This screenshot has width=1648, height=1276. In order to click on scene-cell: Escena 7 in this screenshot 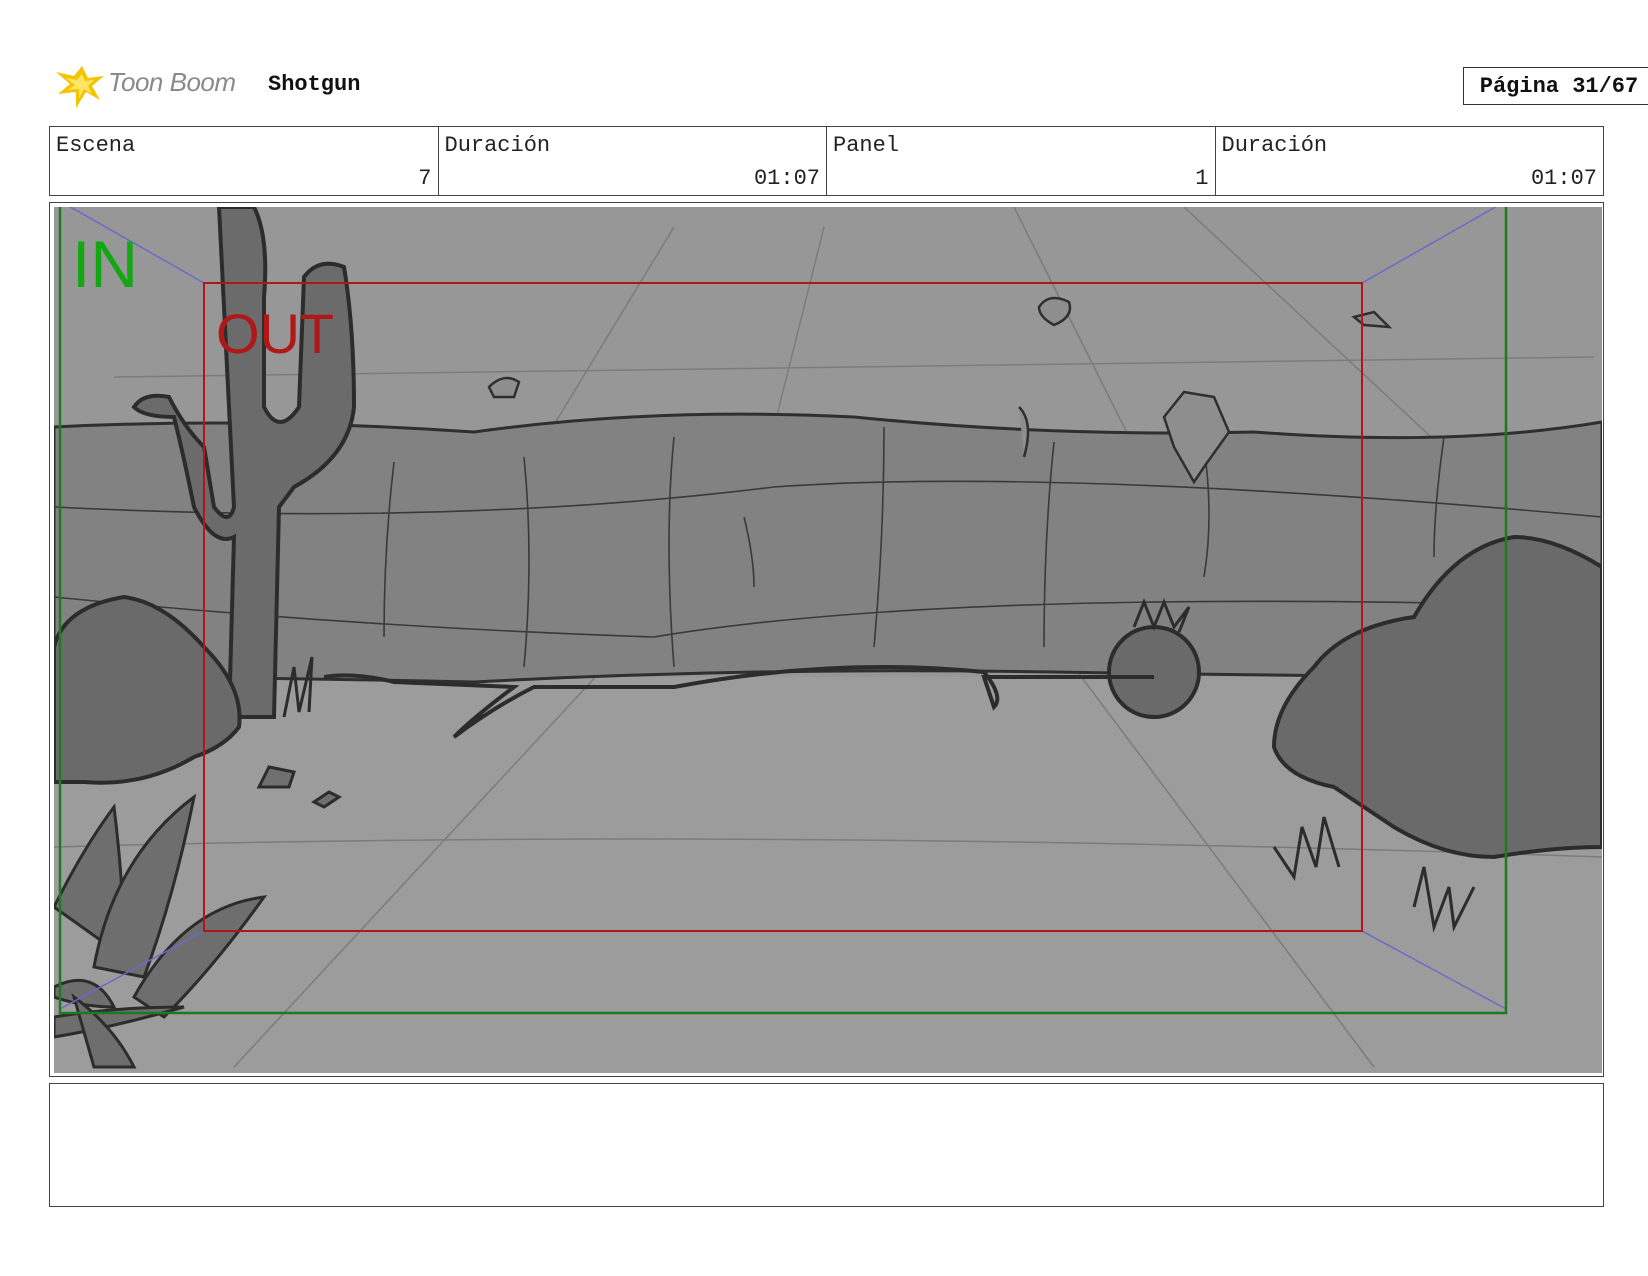, I will do `click(244, 161)`.